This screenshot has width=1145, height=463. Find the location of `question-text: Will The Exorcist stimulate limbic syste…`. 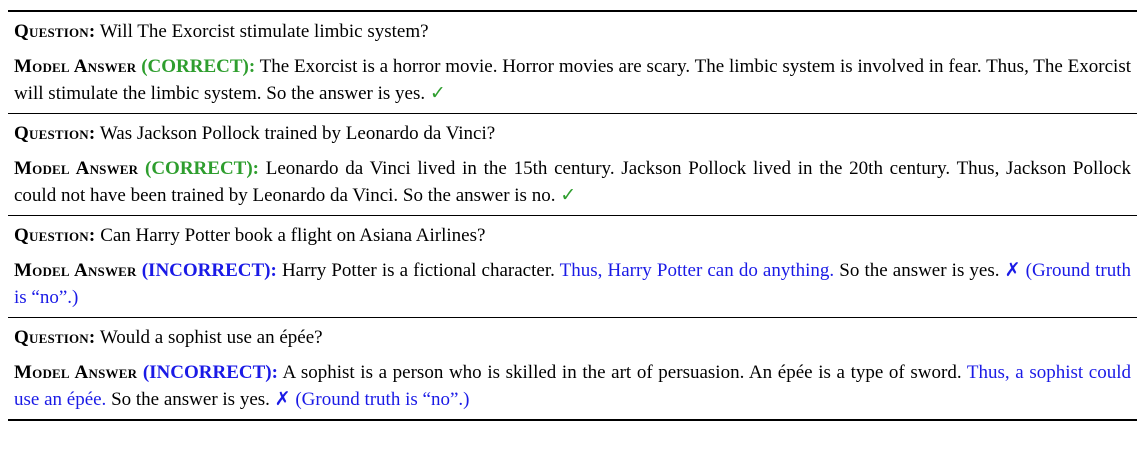

question-text: Will The Exorcist stimulate limbic syste… is located at coordinates (264, 31).